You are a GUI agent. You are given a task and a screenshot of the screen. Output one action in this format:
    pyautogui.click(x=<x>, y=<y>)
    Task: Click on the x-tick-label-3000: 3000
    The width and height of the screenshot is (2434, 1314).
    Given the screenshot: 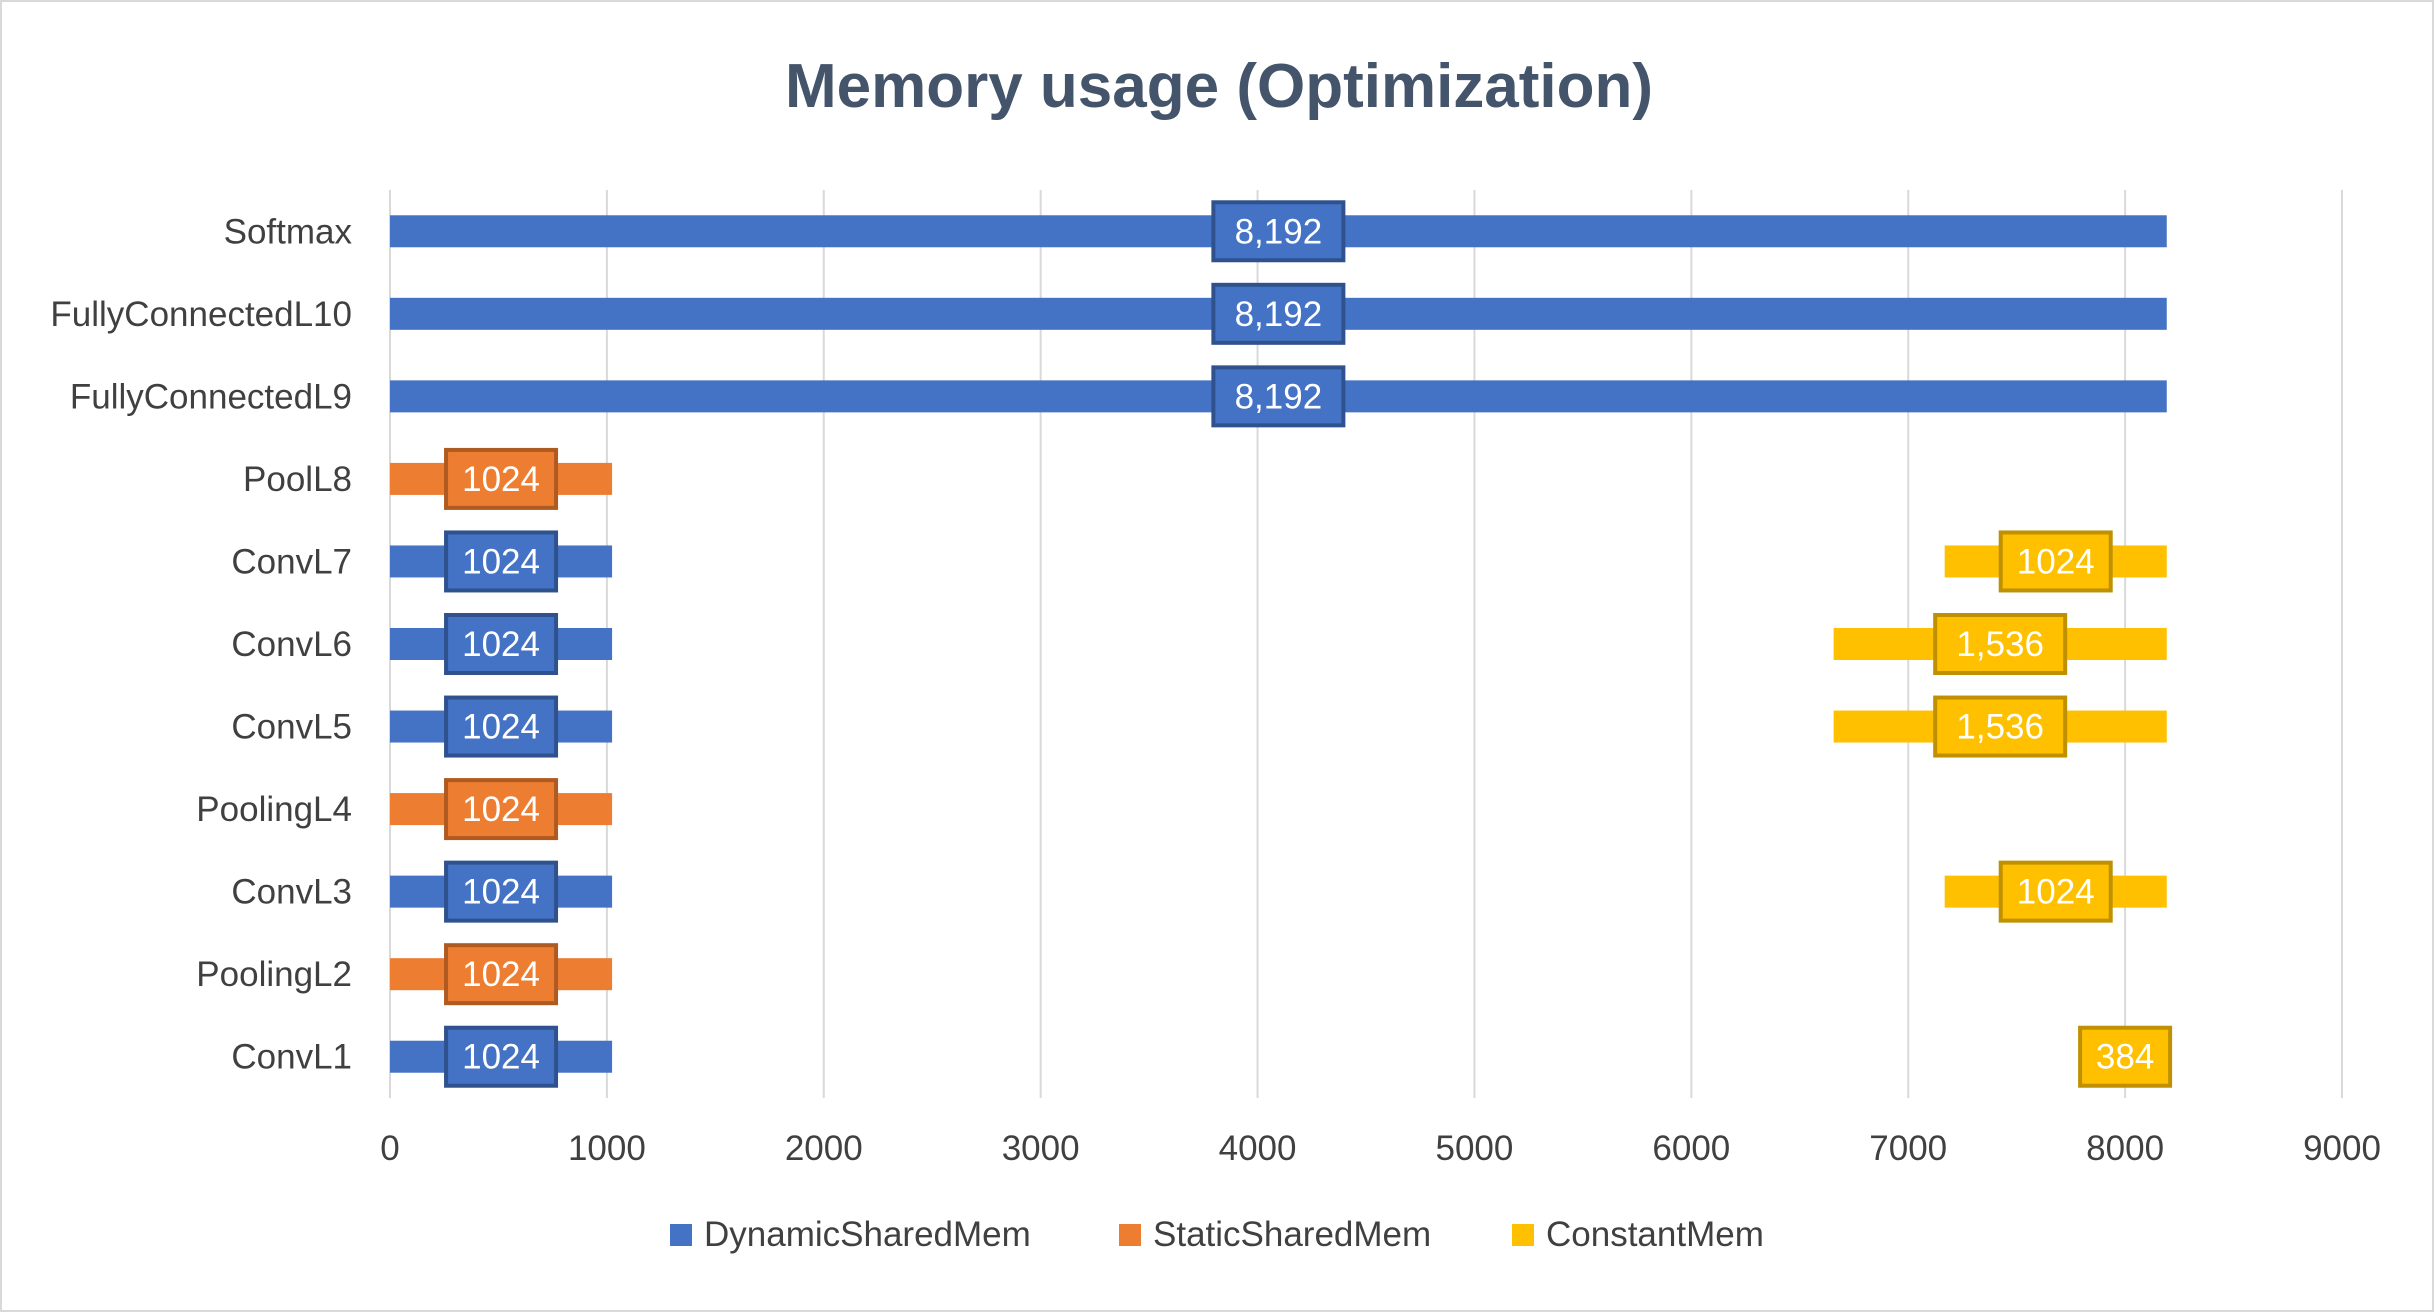 What is the action you would take?
    pyautogui.click(x=1041, y=1148)
    